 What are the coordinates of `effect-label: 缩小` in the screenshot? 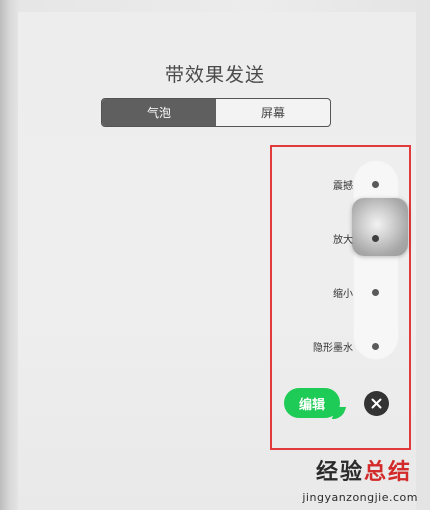 It's located at (343, 294).